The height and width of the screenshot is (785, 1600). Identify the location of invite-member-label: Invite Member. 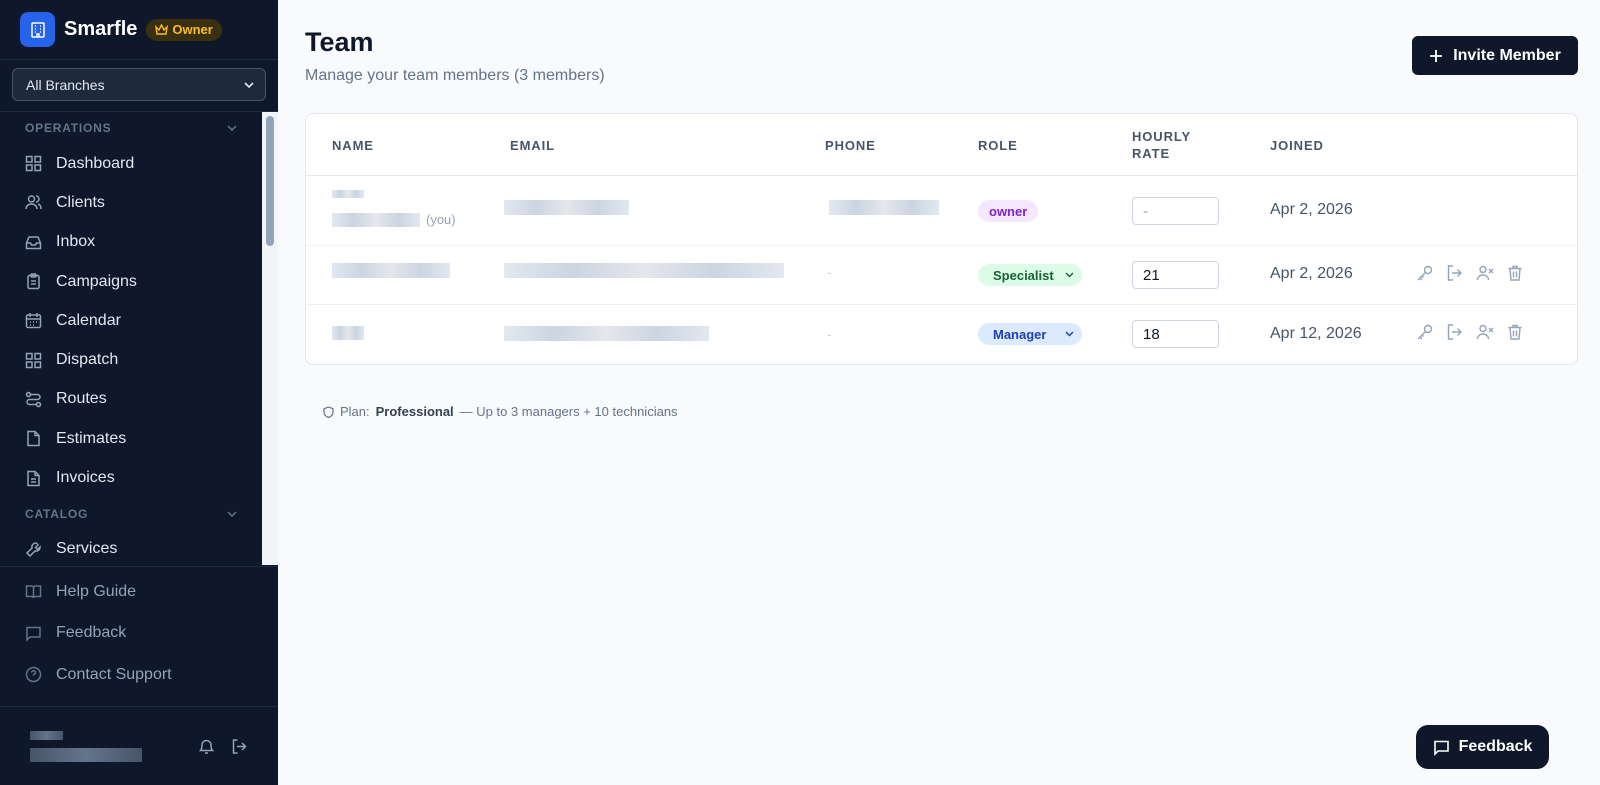
(1507, 55).